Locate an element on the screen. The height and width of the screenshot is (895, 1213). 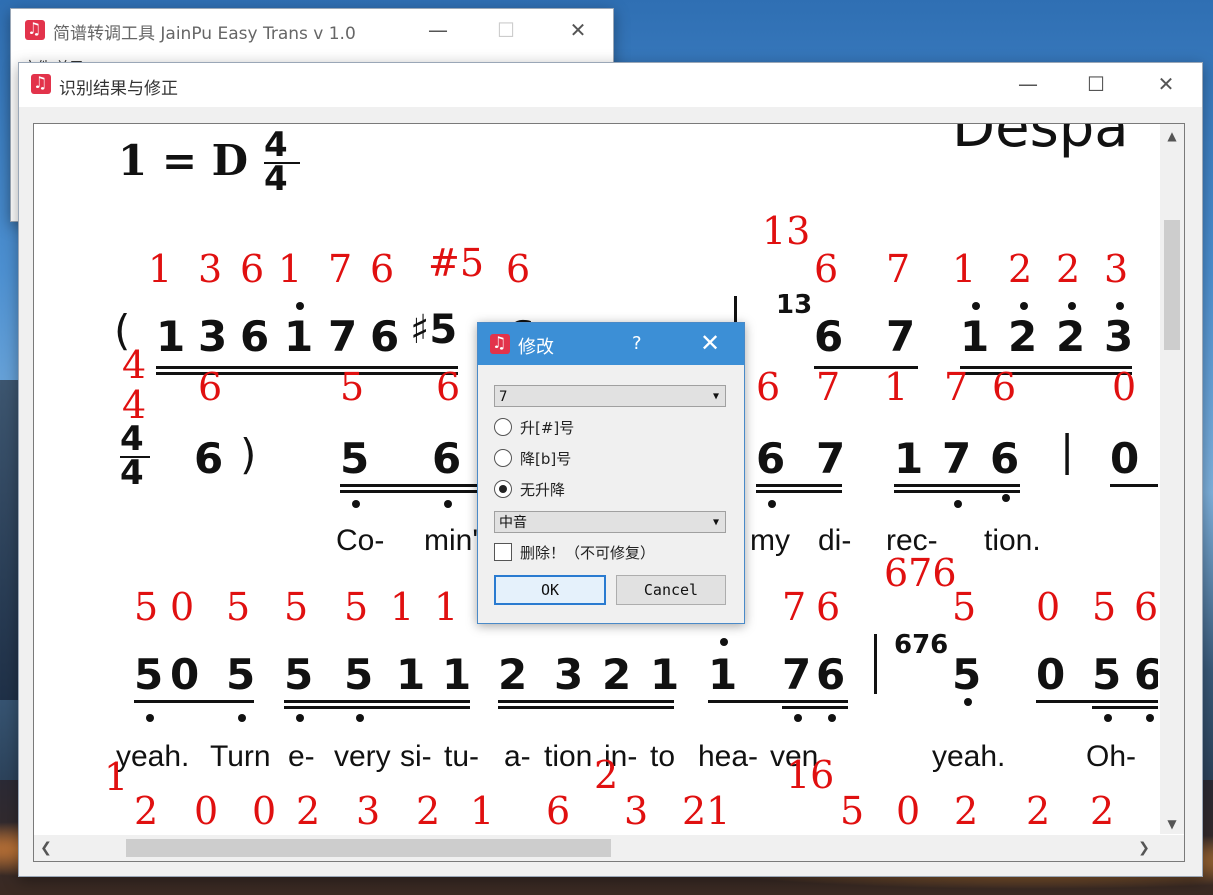
scroll-right-icon: ❯ is located at coordinates (1144, 848).